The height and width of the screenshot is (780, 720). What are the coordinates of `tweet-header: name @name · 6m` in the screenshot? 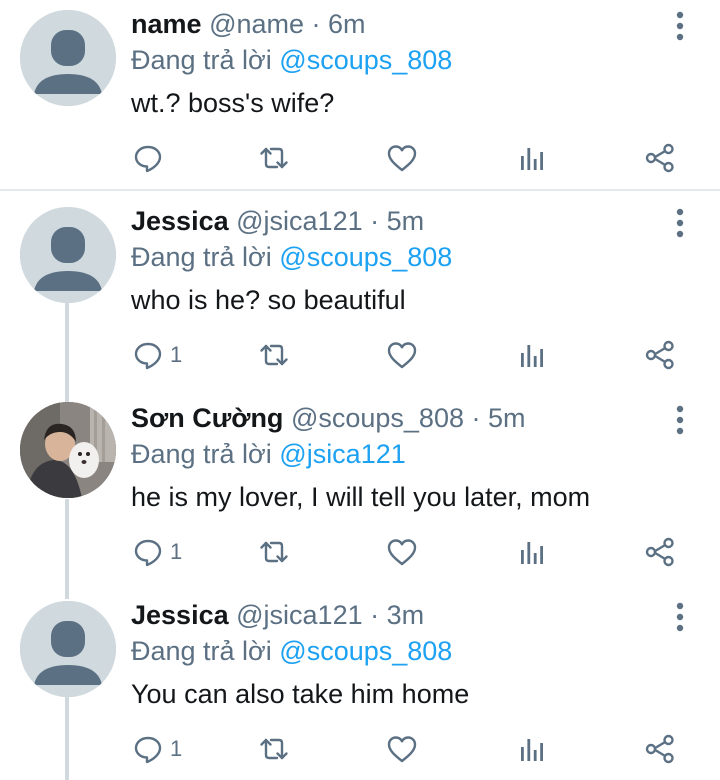 It's located at (248, 24).